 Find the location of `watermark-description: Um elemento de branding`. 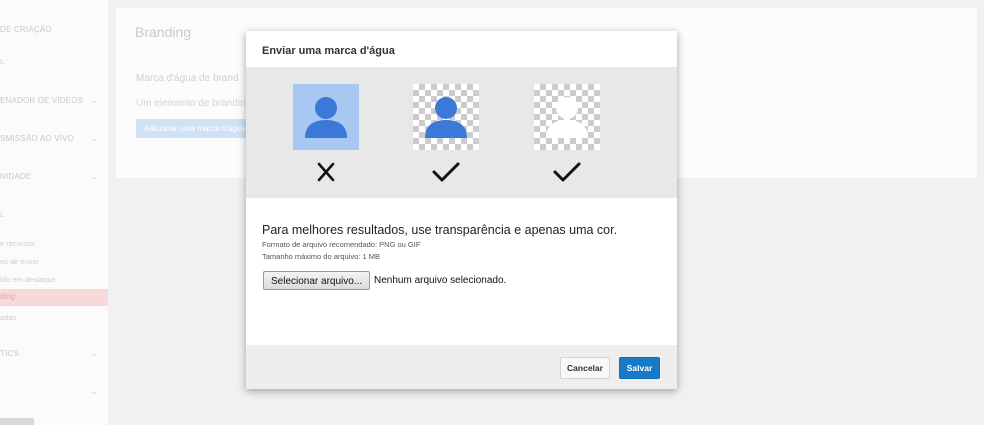

watermark-description: Um elemento de branding is located at coordinates (191, 103).